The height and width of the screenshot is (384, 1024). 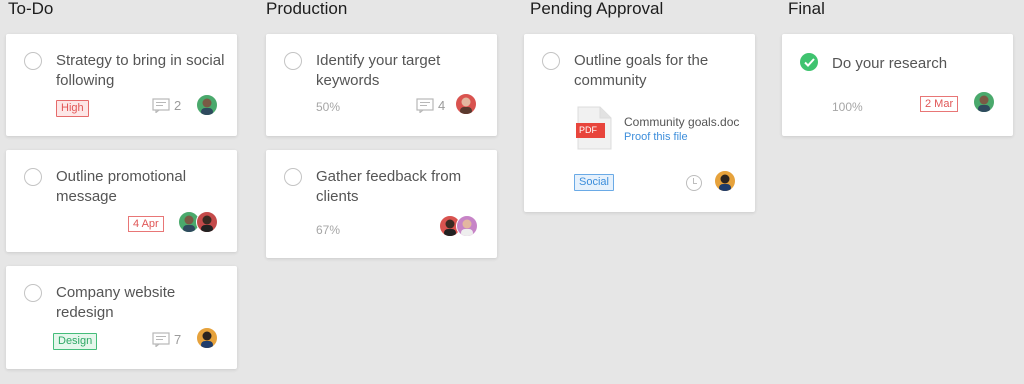 What do you see at coordinates (378, 70) in the screenshot?
I see `task-title: Identify your target keywords` at bounding box center [378, 70].